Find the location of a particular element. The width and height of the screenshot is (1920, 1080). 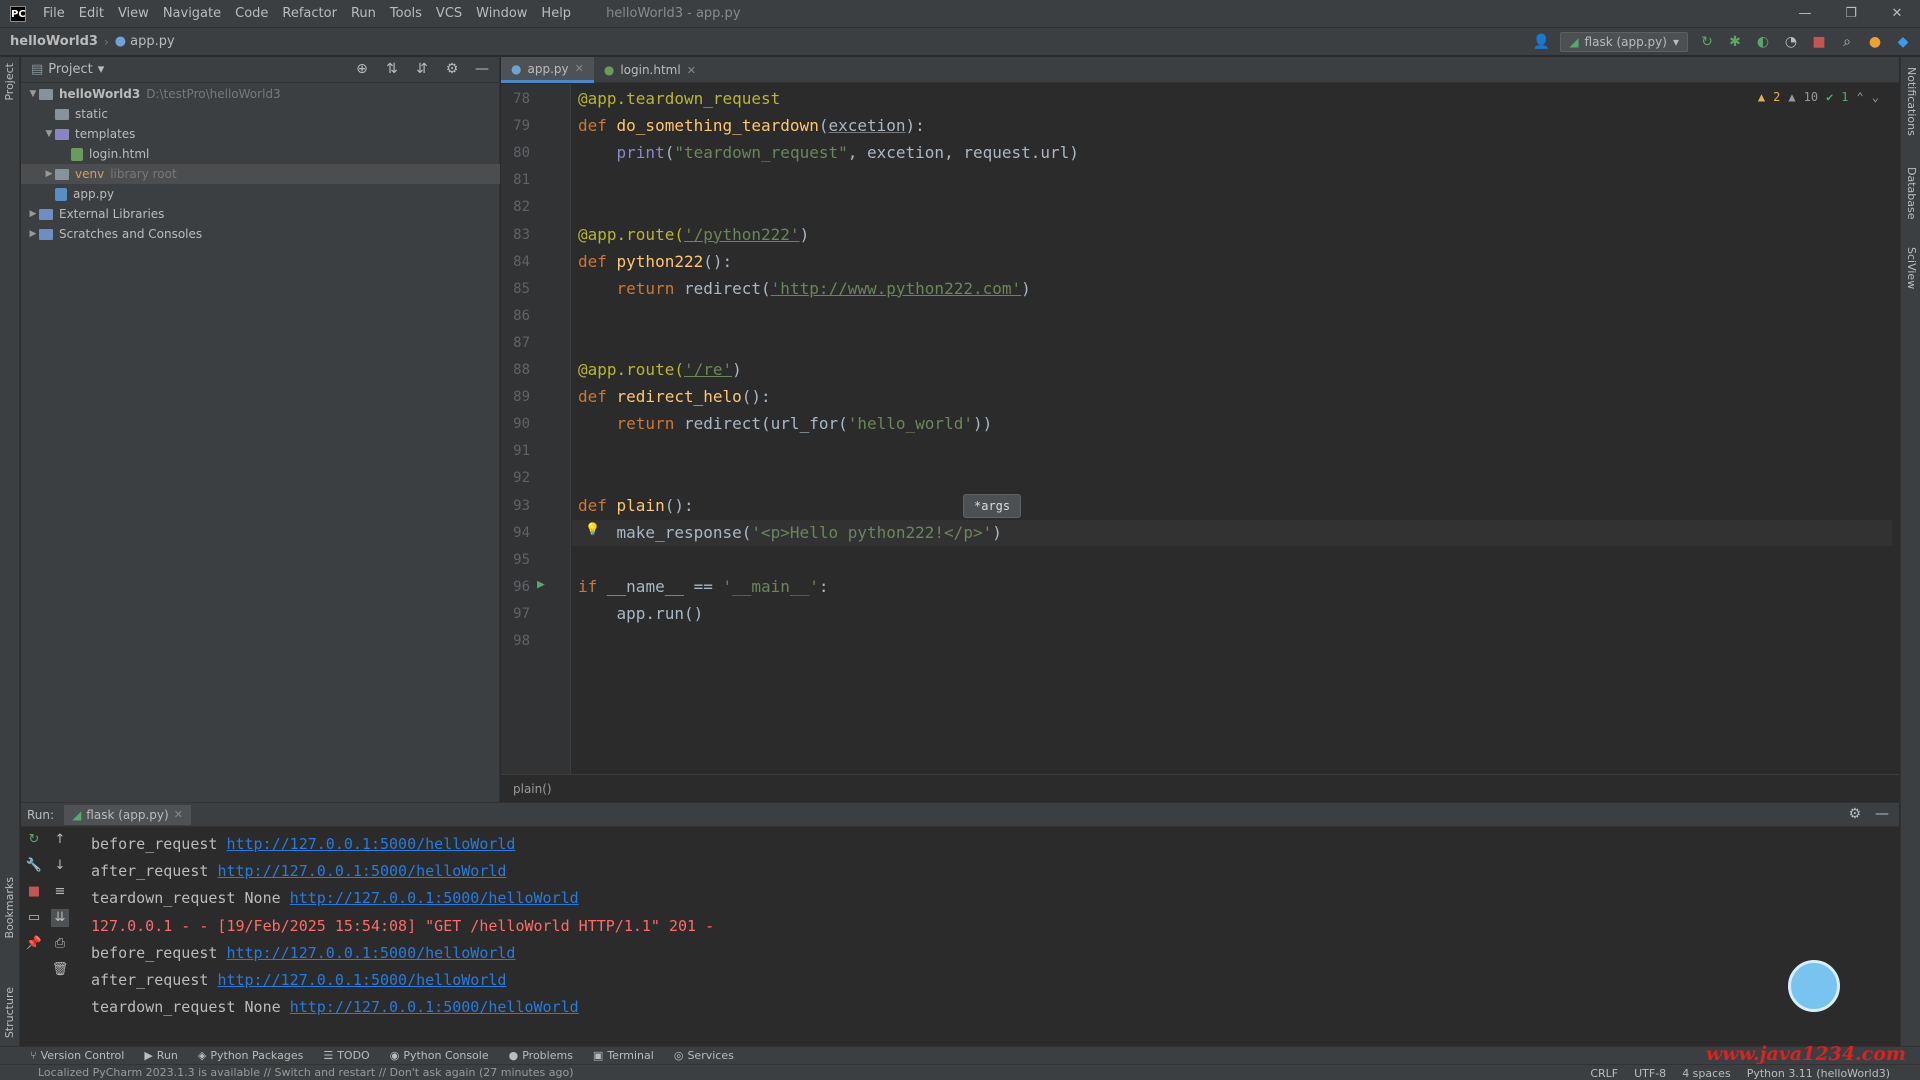

tool-tab-terminal: ▣ Terminal is located at coordinates (623, 1055).